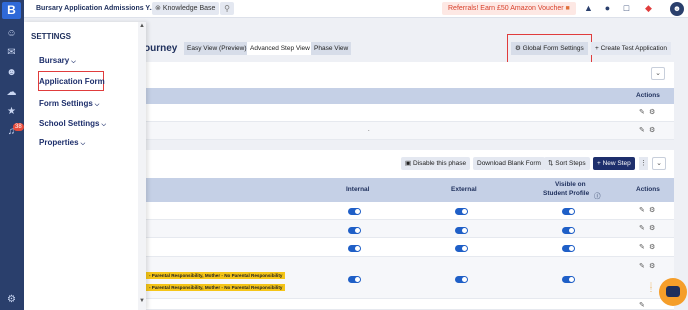 The width and height of the screenshot is (688, 310). Describe the element at coordinates (439, 163) in the screenshot. I see `disable-phase-label: Disable this phase` at that location.